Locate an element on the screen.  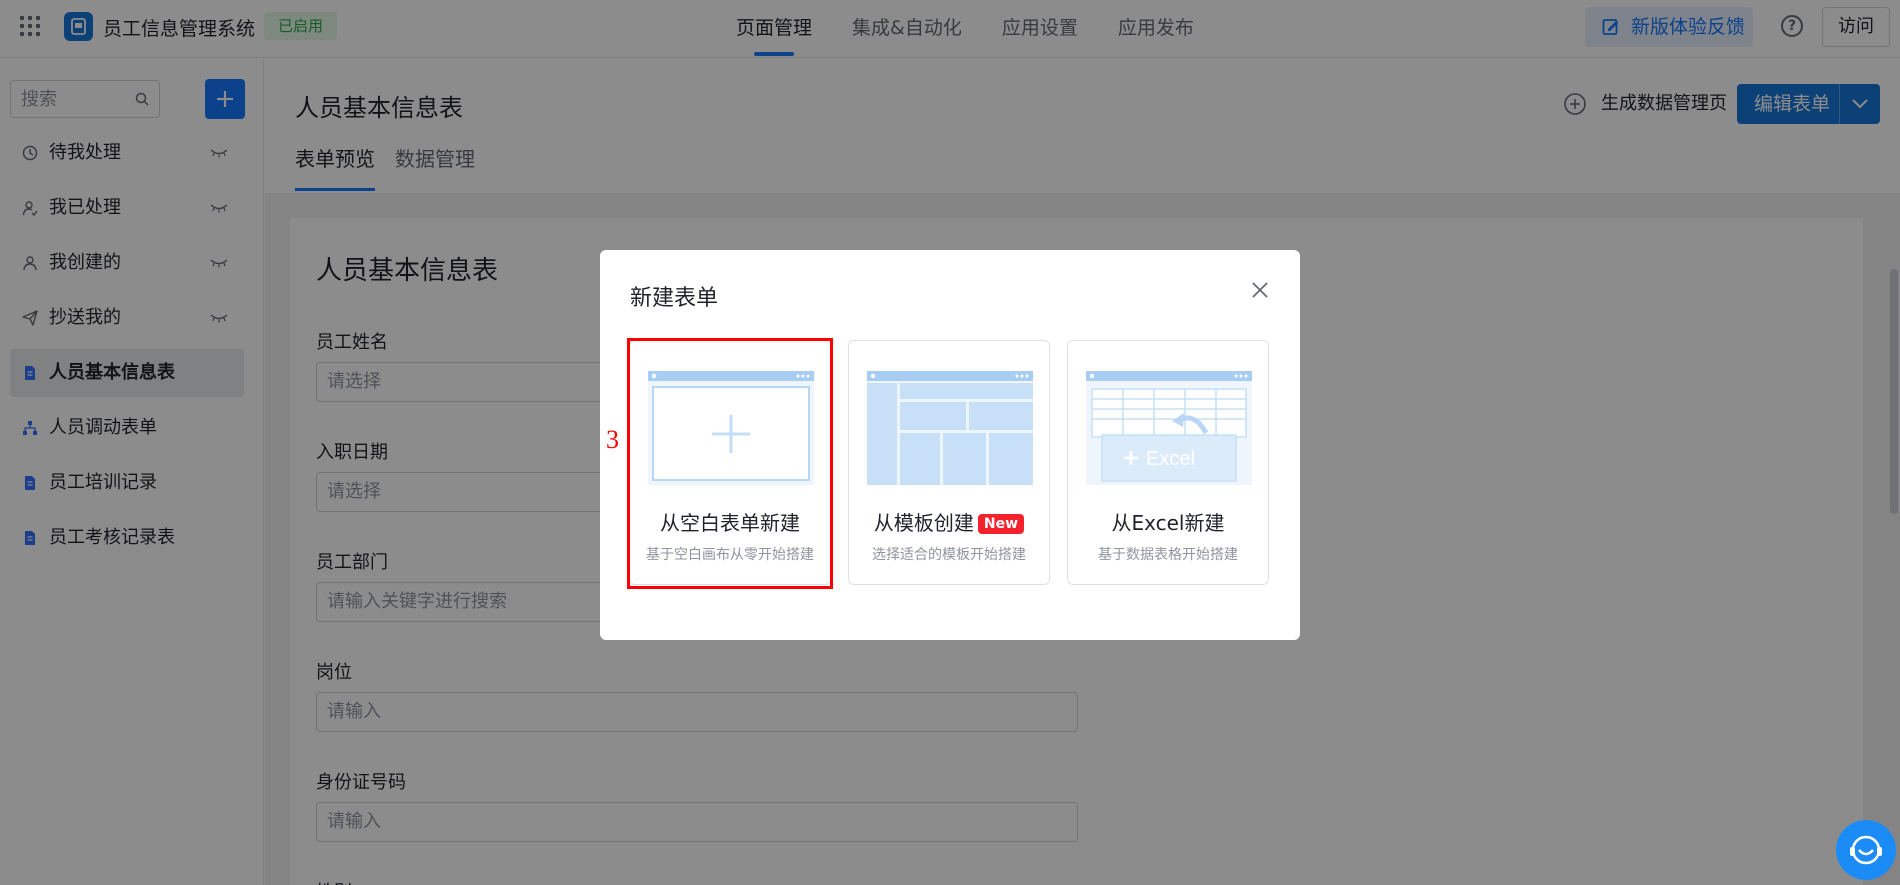
step-number: 3 is located at coordinates (612, 439).